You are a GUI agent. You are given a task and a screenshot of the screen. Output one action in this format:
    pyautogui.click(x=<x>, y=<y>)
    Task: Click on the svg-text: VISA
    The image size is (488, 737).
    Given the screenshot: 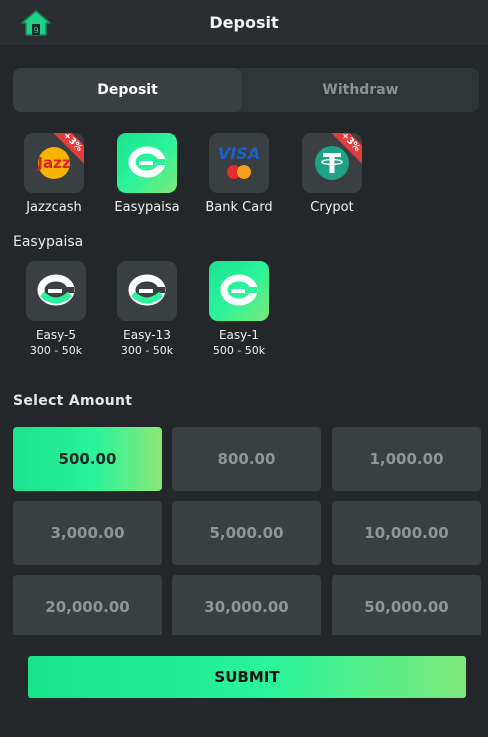 What is the action you would take?
    pyautogui.click(x=239, y=153)
    